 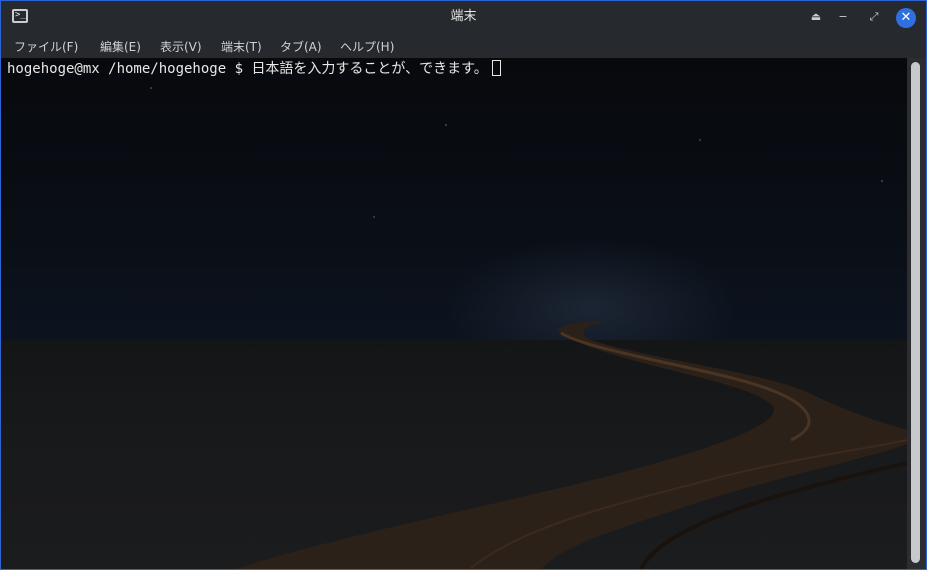 I want to click on text-cursor, so click(x=496, y=68).